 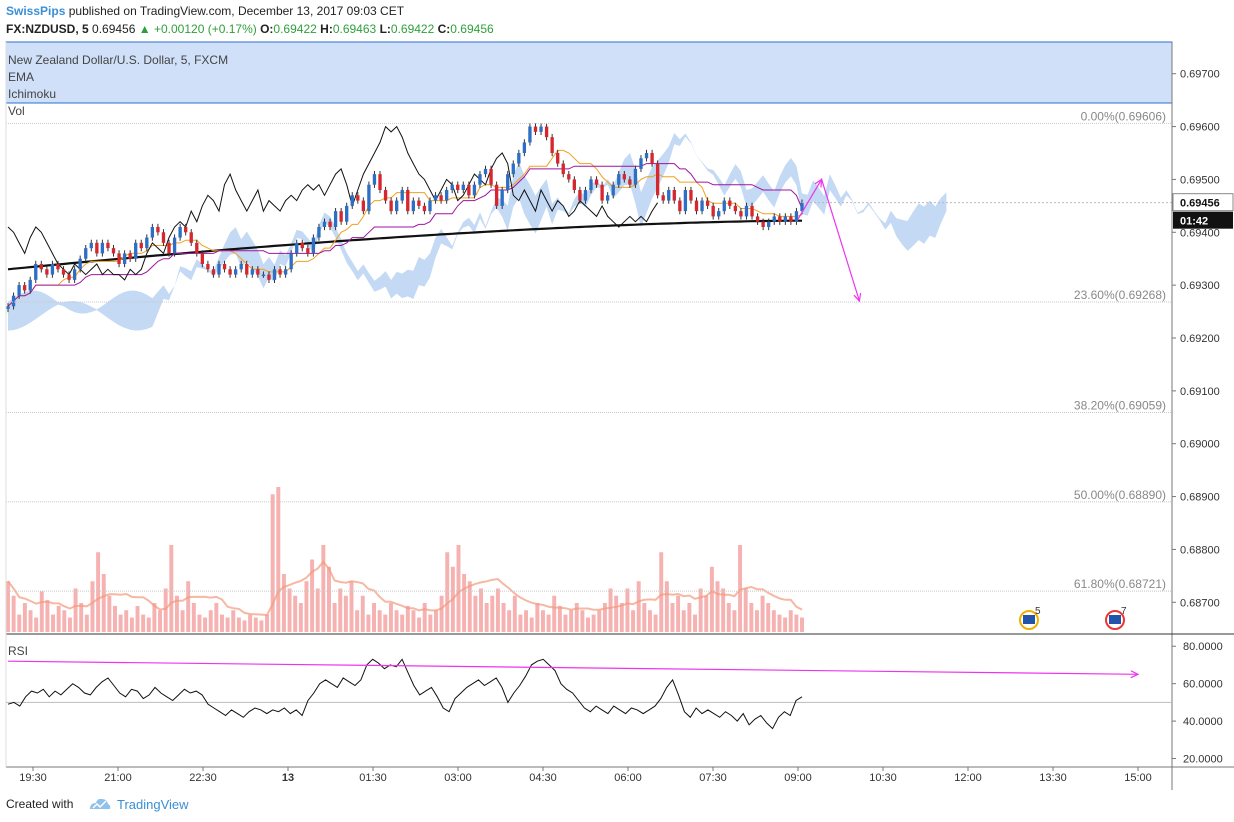 What do you see at coordinates (100, 803) in the screenshot?
I see `tradingview-logo-icon` at bounding box center [100, 803].